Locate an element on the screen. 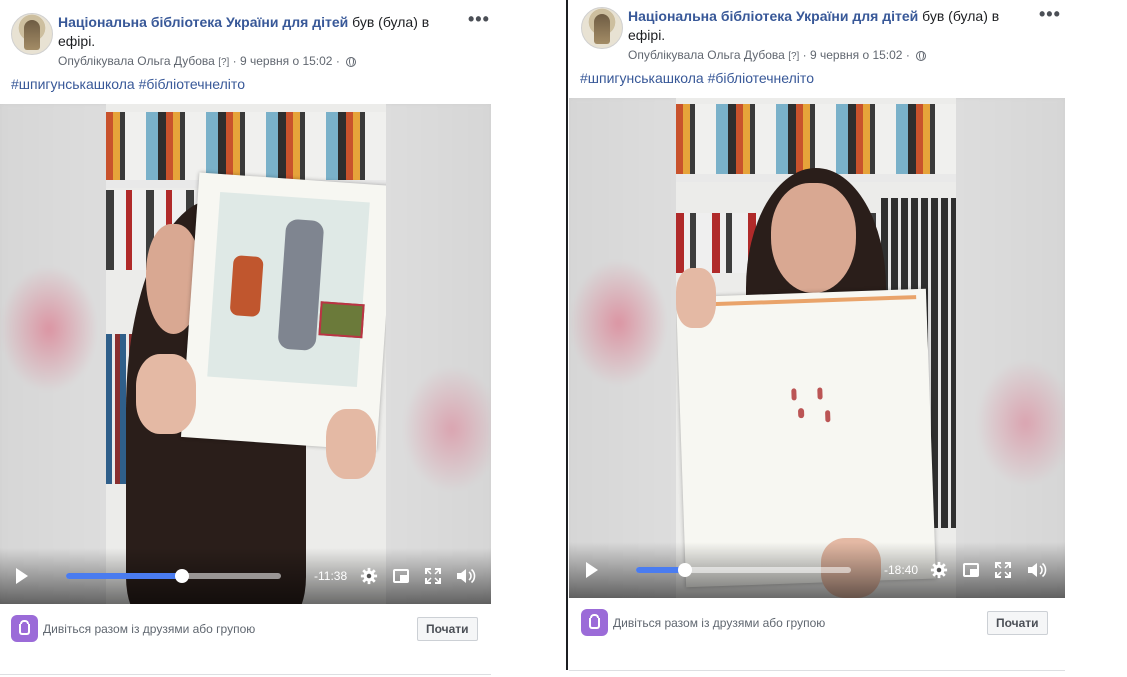  seek-progress is located at coordinates (124, 576).